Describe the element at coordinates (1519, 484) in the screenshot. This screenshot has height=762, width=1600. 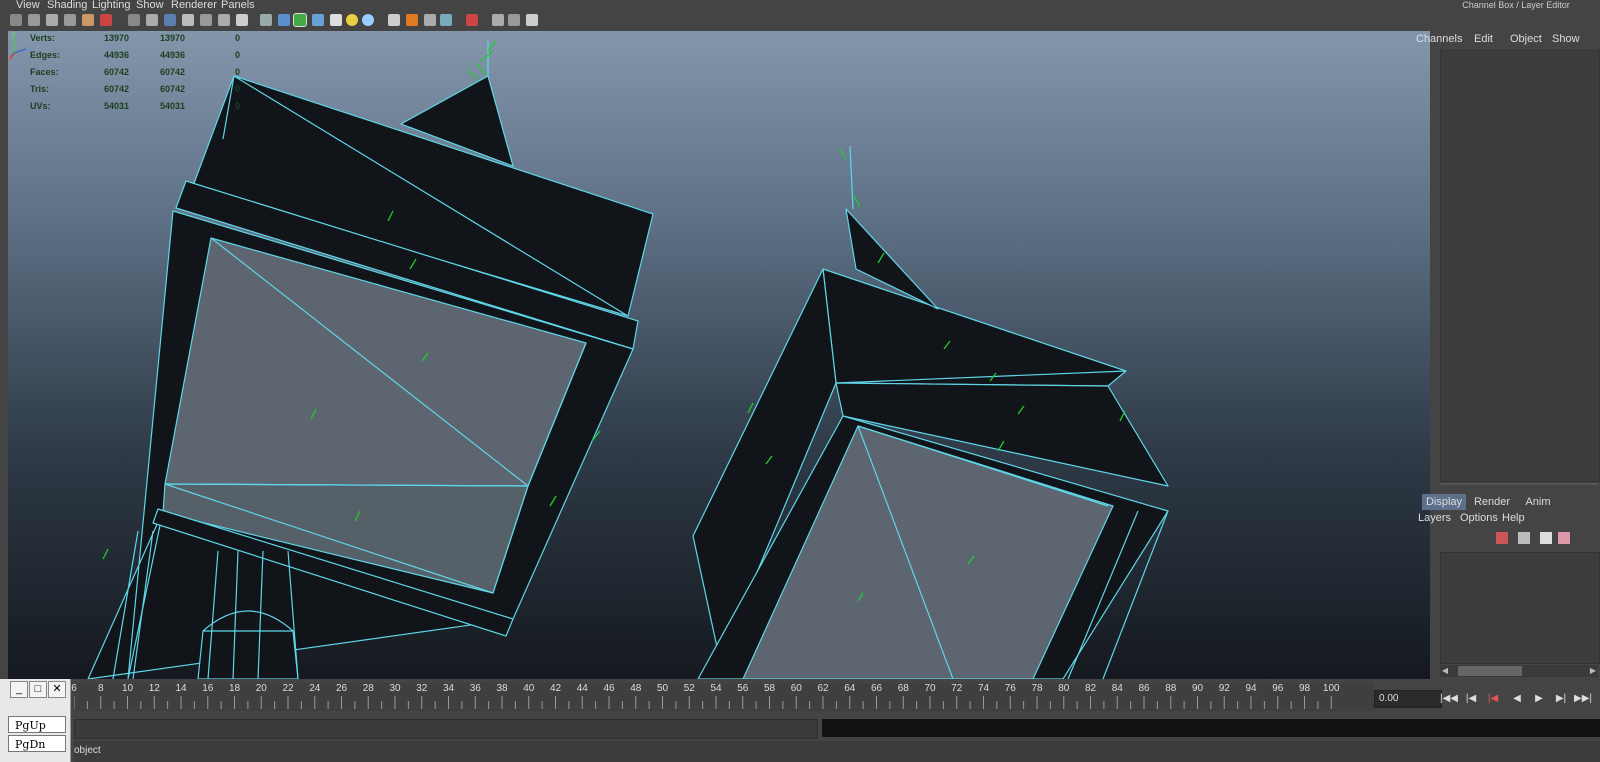
I see `panel-splitter` at that location.